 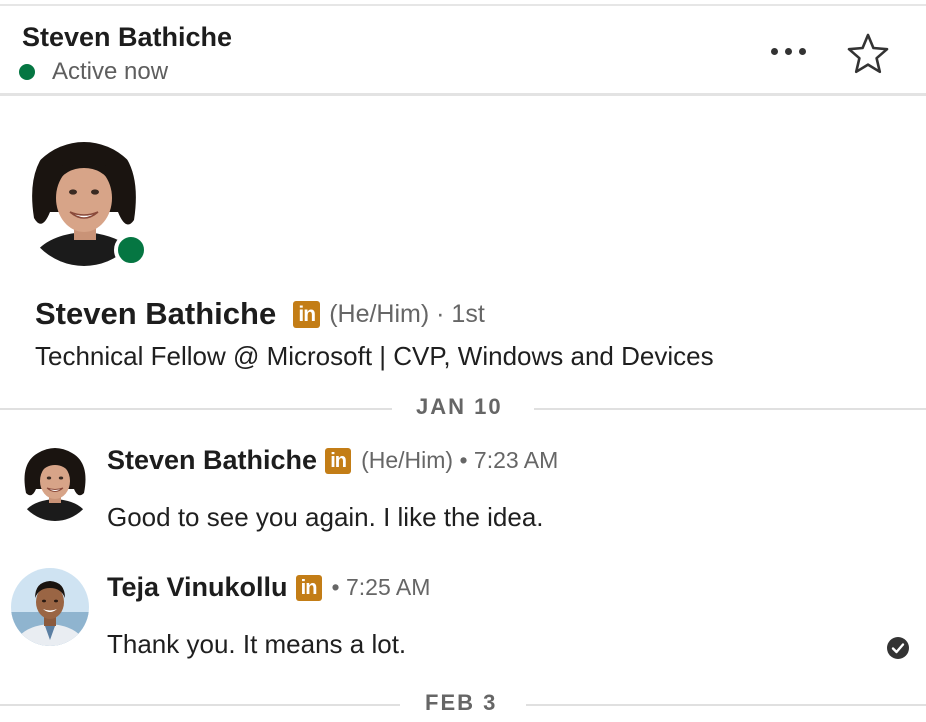 I want to click on star-icon, so click(x=868, y=54).